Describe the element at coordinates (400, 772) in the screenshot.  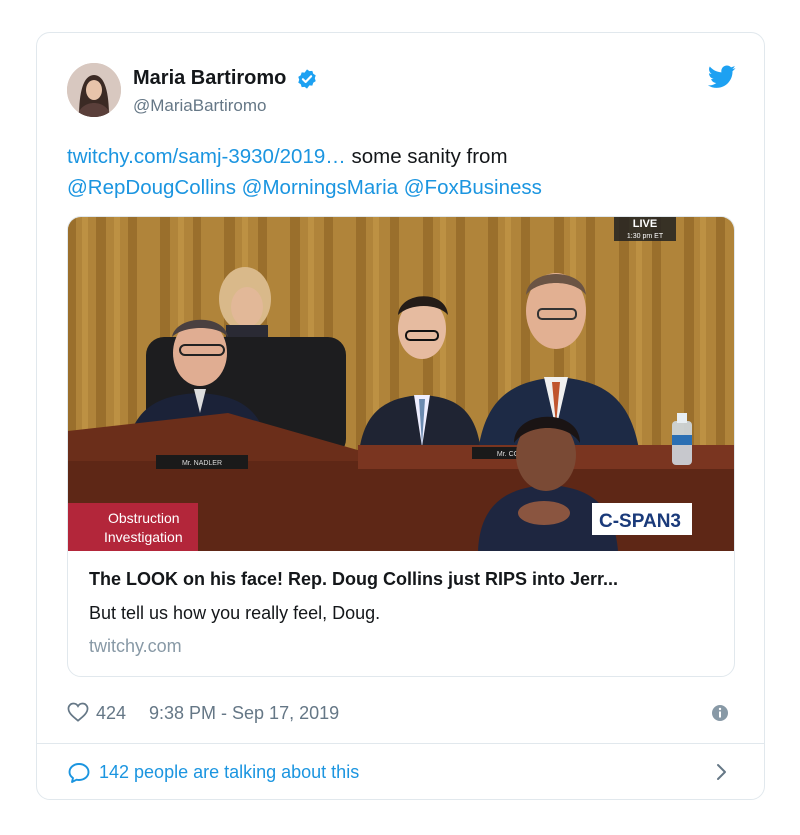
I see `talking-footer: 142 people are talking about this` at that location.